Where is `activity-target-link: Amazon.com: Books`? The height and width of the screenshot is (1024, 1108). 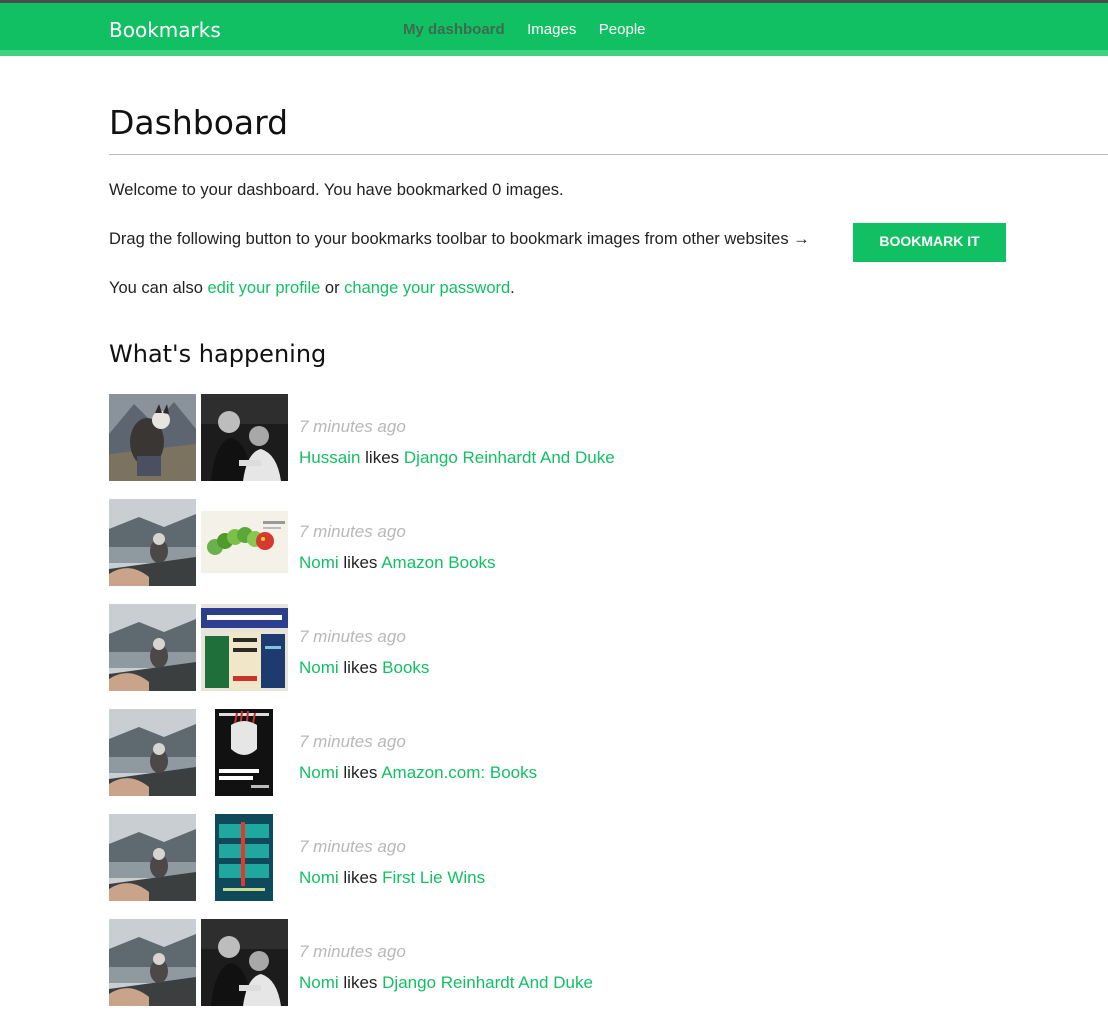 activity-target-link: Amazon.com: Books is located at coordinates (459, 772).